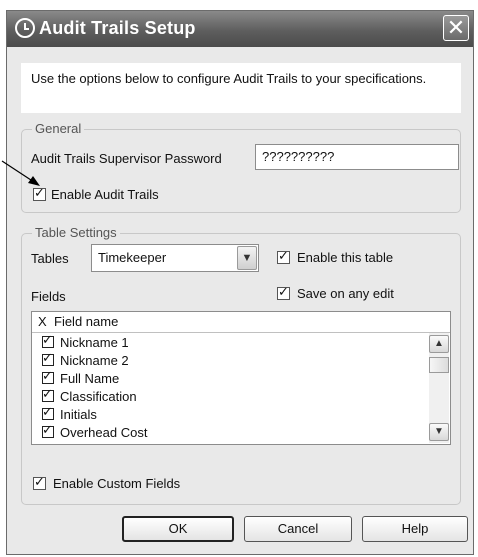 The height and width of the screenshot is (557, 478). I want to click on header-x: X, so click(42, 321).